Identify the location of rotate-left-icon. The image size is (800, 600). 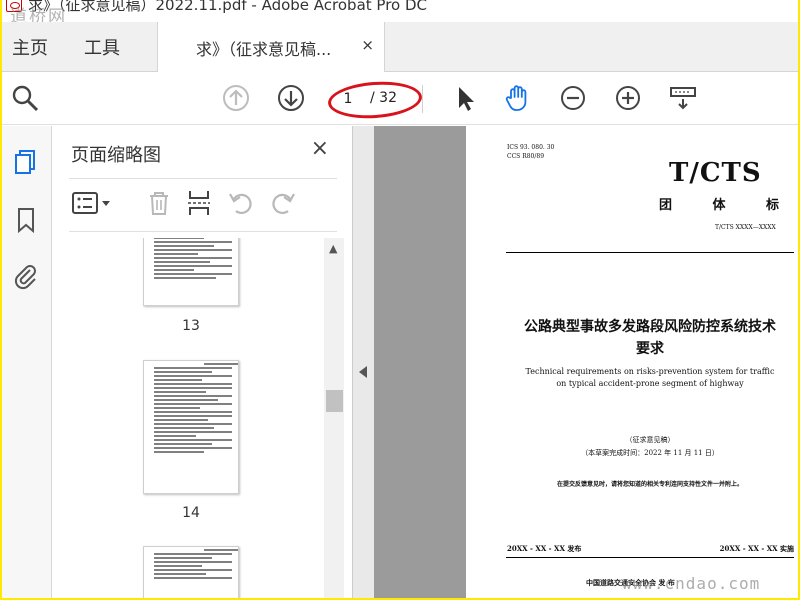
(241, 203).